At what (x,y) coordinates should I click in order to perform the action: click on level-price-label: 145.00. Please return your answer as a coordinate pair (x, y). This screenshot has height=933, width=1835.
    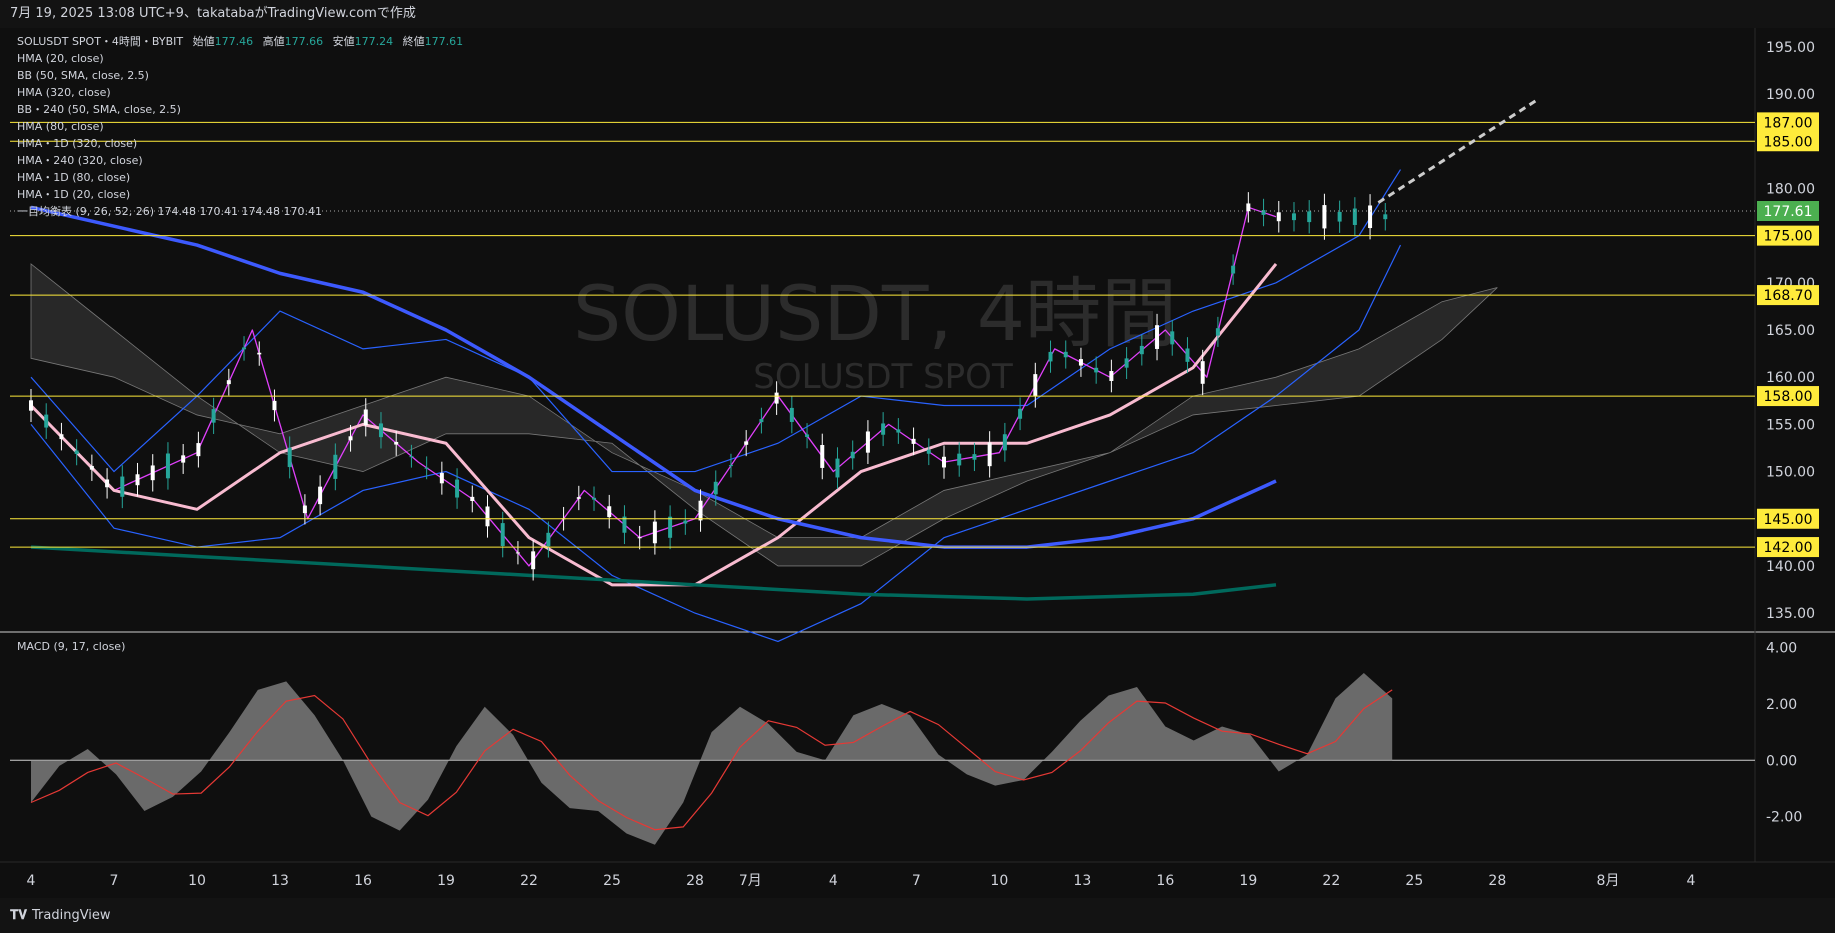
    Looking at the image, I should click on (1788, 520).